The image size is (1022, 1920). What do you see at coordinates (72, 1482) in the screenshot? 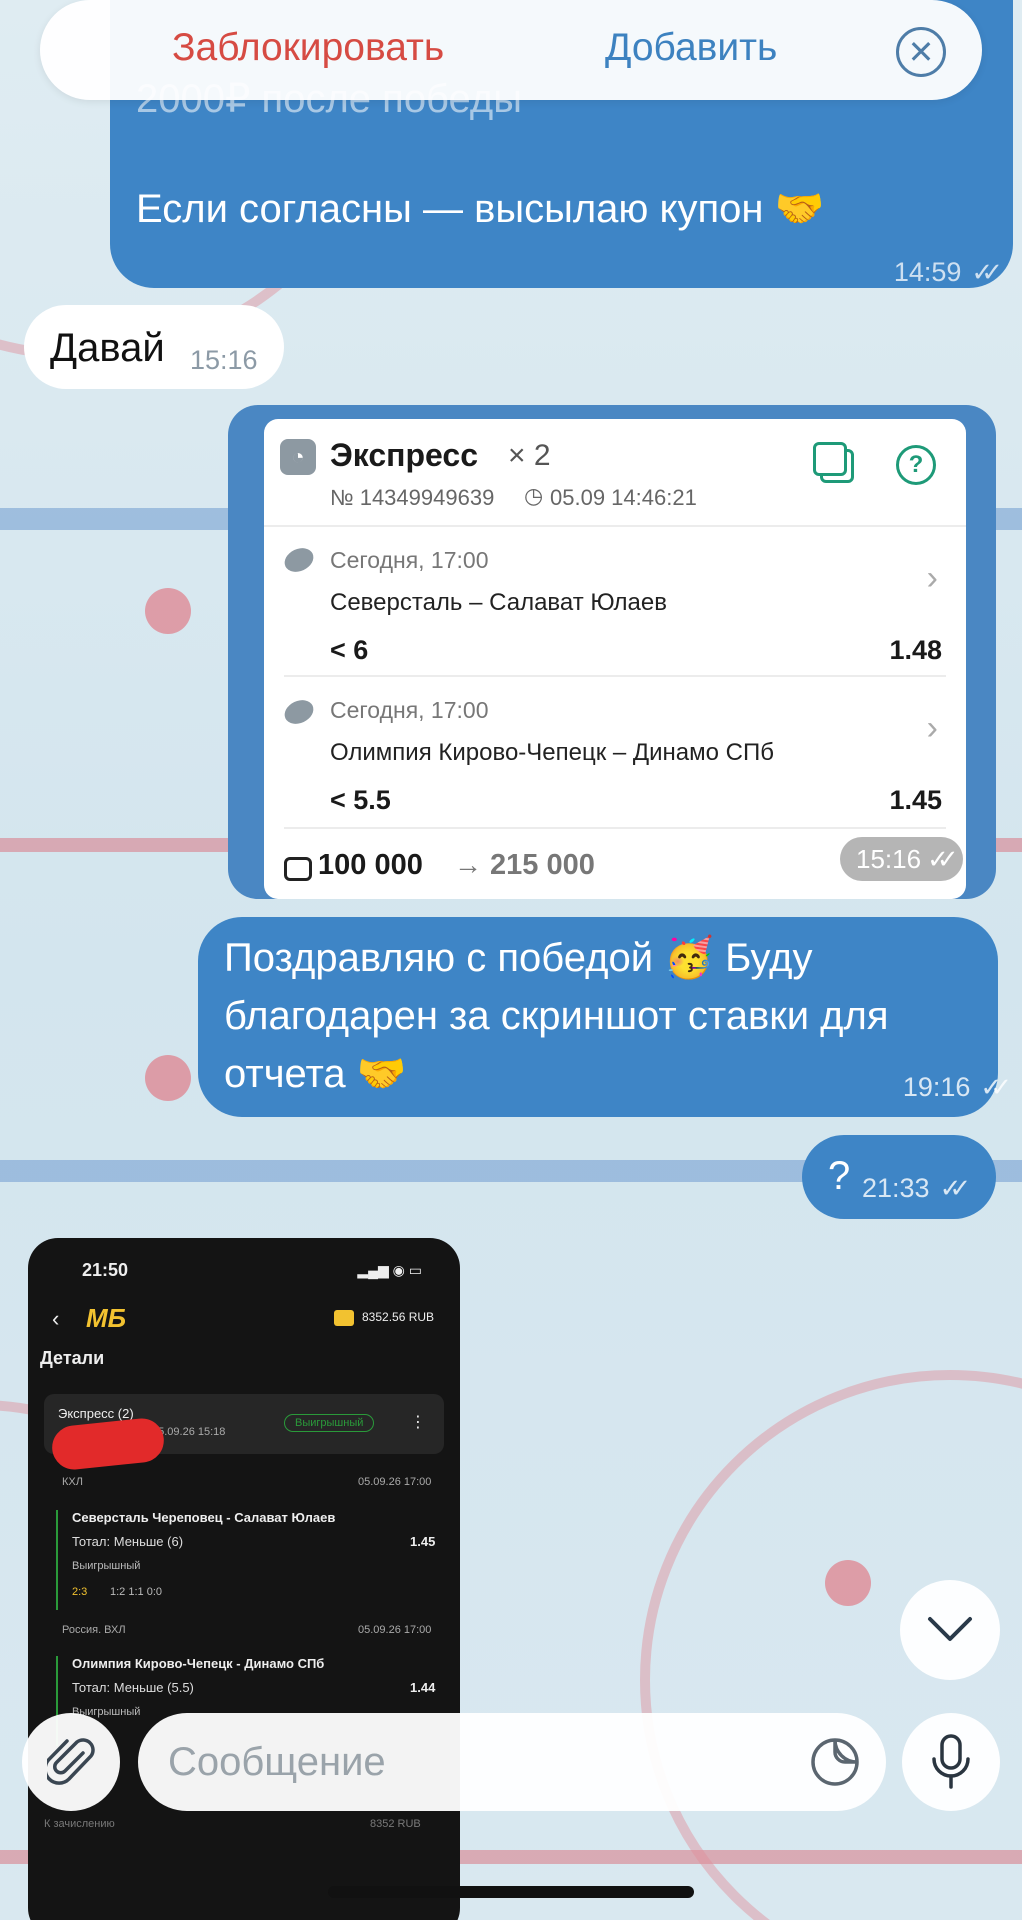
I see `league-label: КХЛ` at bounding box center [72, 1482].